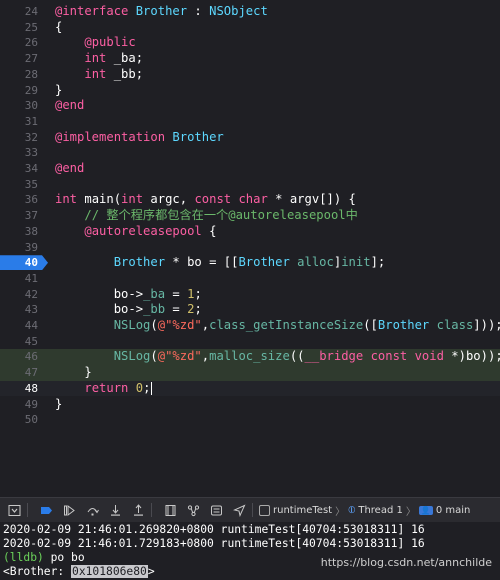 Image resolution: width=500 pixels, height=580 pixels. What do you see at coordinates (209, 230) in the screenshot?
I see `code-token: {` at bounding box center [209, 230].